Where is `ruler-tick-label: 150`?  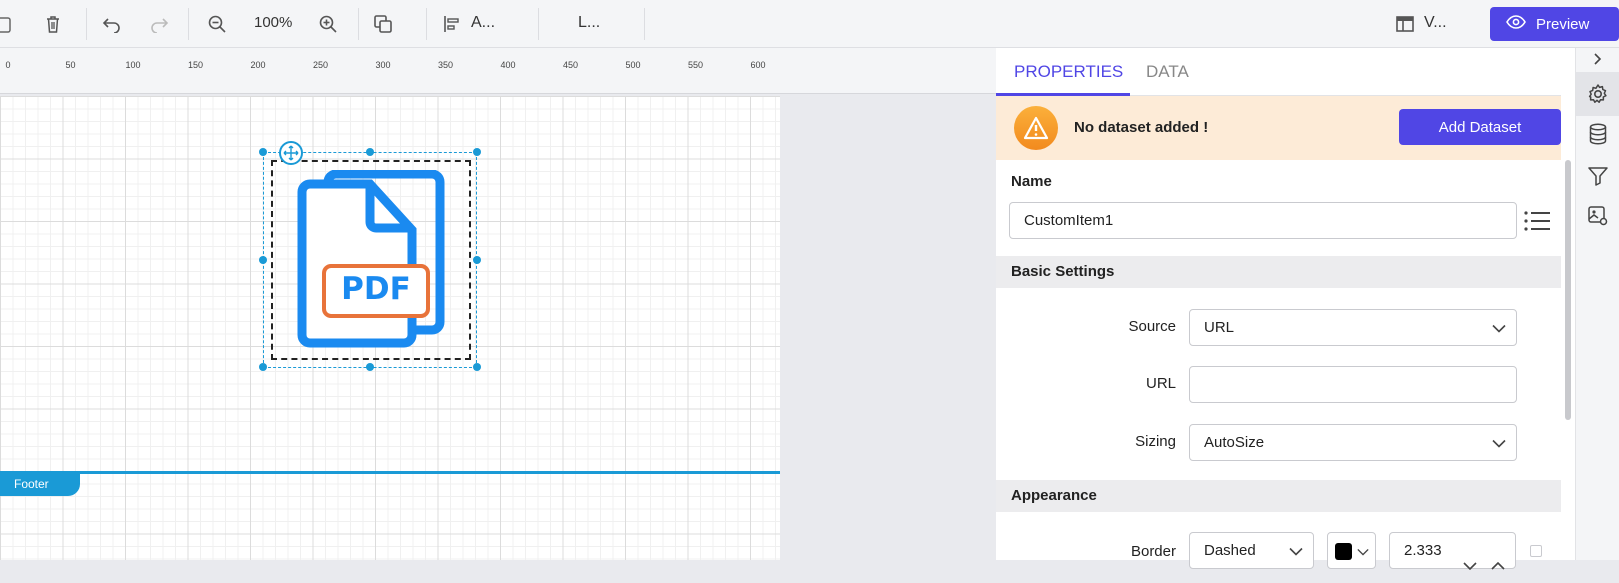
ruler-tick-label: 150 is located at coordinates (195, 65).